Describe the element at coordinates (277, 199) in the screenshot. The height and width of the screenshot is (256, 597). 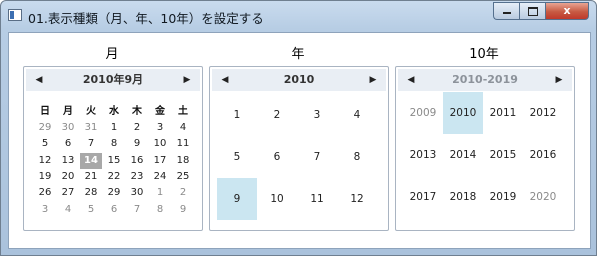
I see `month-cell: 10` at that location.